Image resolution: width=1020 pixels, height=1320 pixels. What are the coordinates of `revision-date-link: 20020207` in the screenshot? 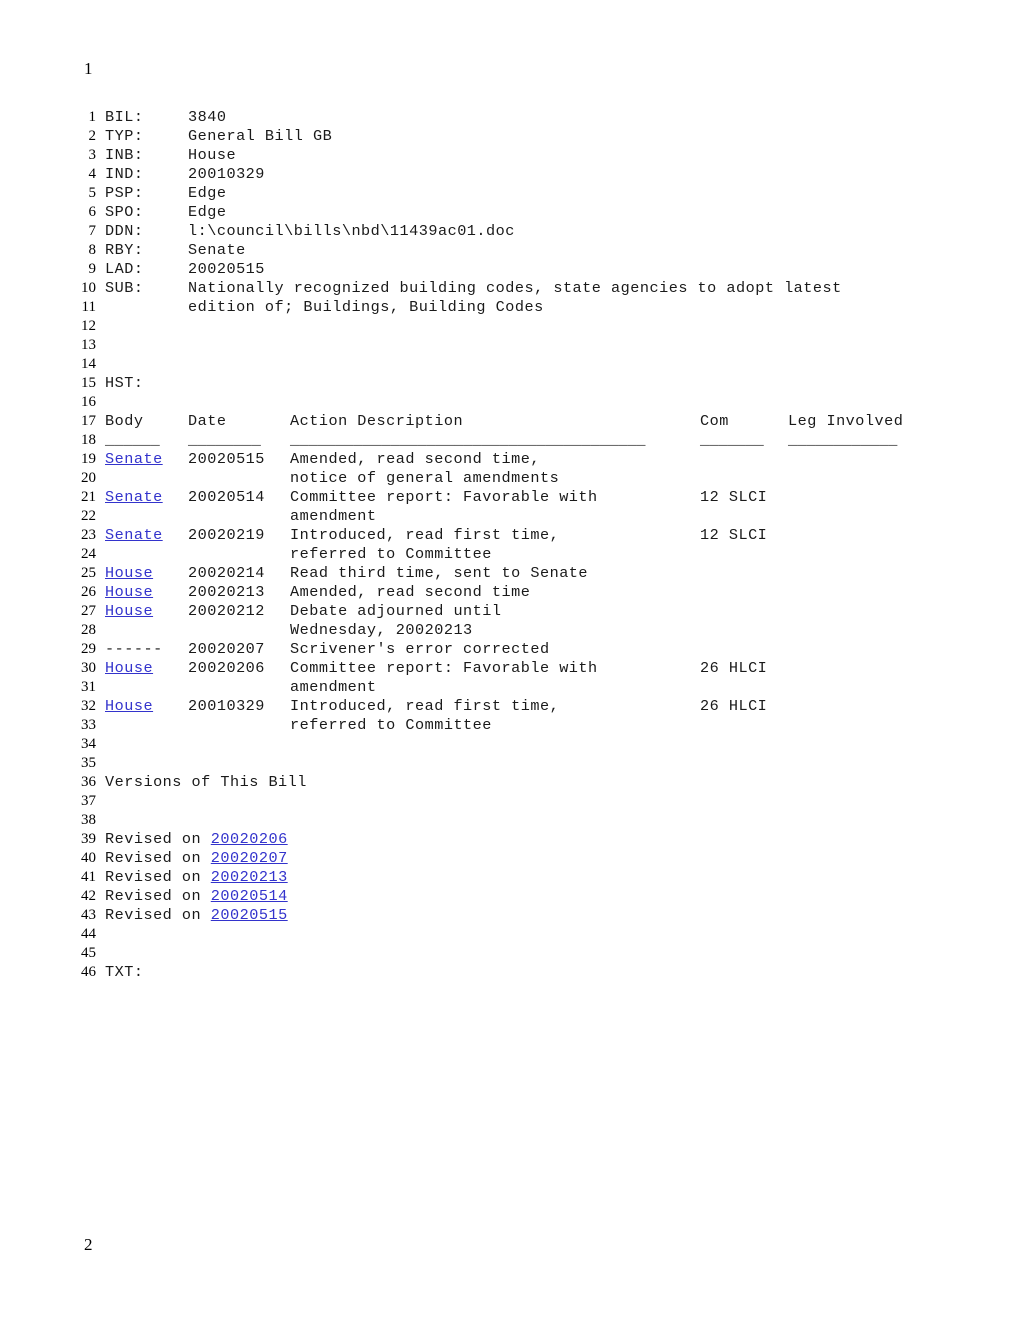 It's located at (249, 858).